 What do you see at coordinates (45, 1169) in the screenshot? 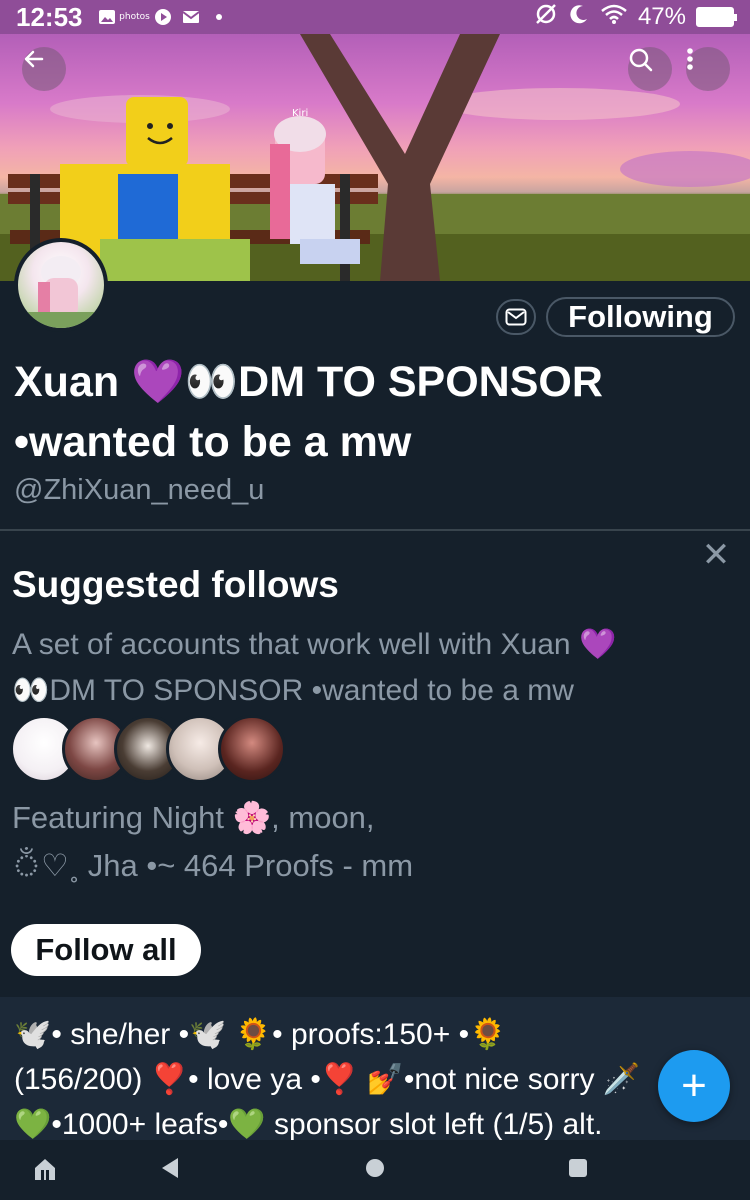
I see `home-icon` at bounding box center [45, 1169].